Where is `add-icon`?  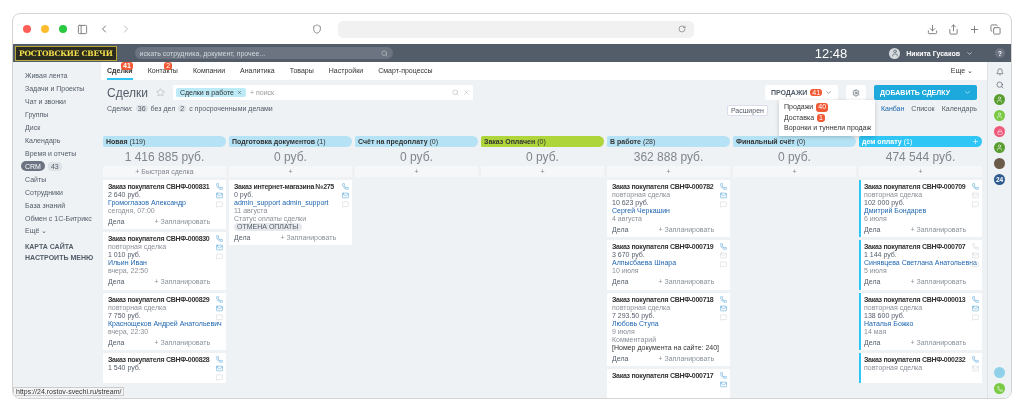 add-icon is located at coordinates (975, 141).